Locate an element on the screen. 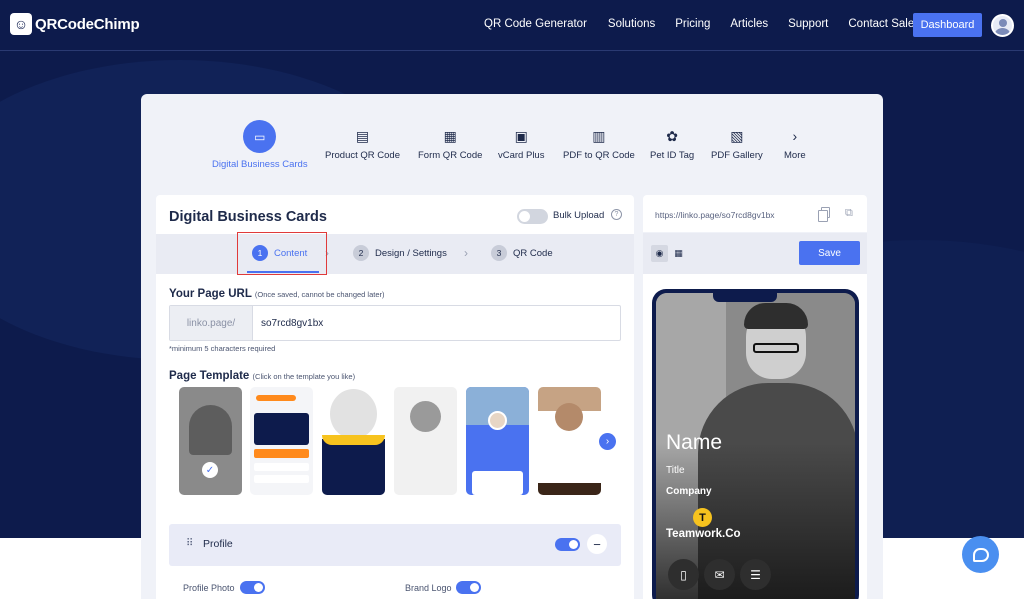 This screenshot has width=1024, height=599. type-label: Digital Business Cards is located at coordinates (260, 164).